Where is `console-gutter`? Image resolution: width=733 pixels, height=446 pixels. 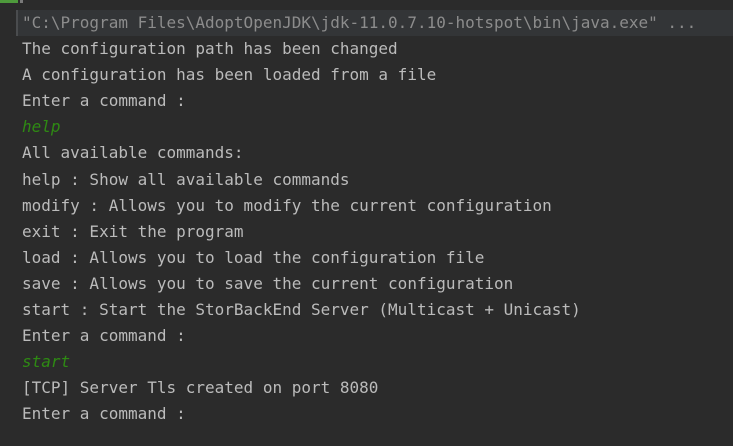 console-gutter is located at coordinates (3, 223).